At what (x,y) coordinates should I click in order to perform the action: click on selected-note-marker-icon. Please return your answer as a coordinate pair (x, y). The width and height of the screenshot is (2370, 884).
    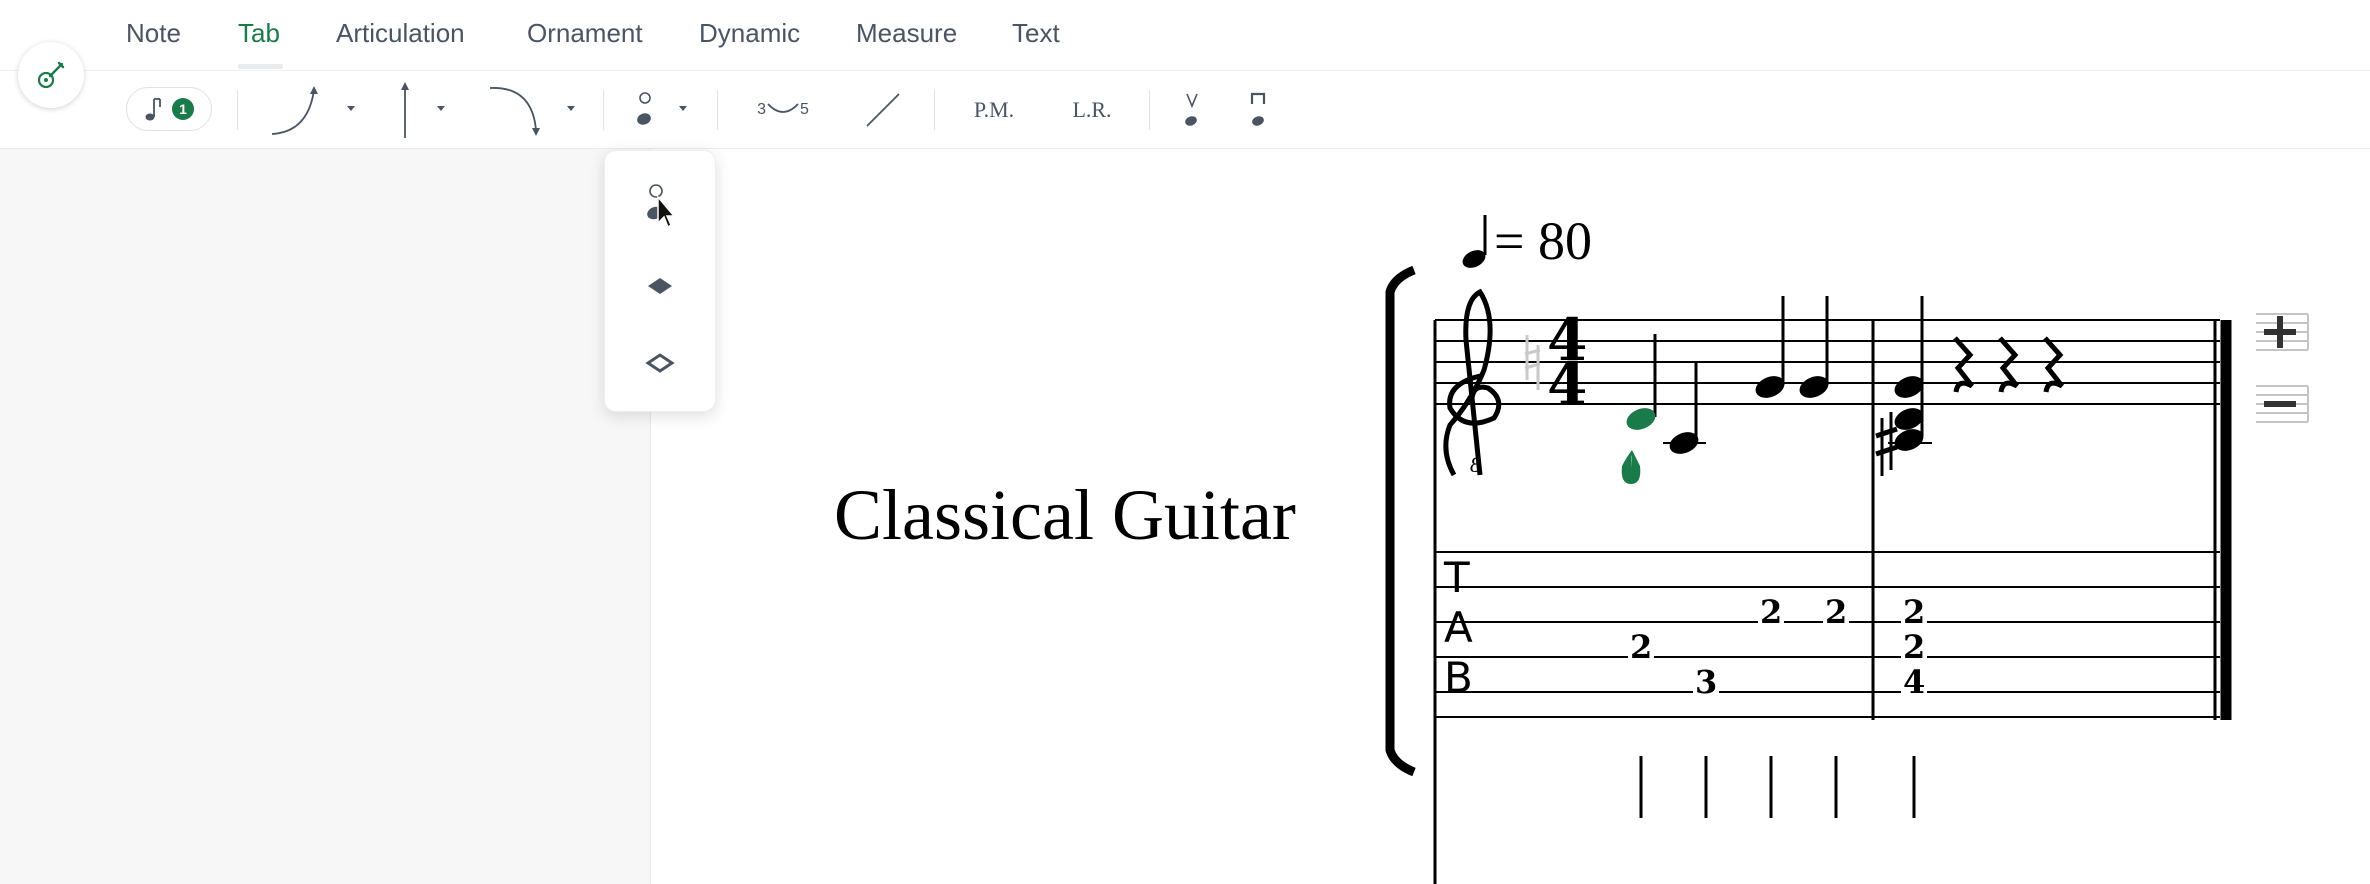
    Looking at the image, I should click on (1631, 467).